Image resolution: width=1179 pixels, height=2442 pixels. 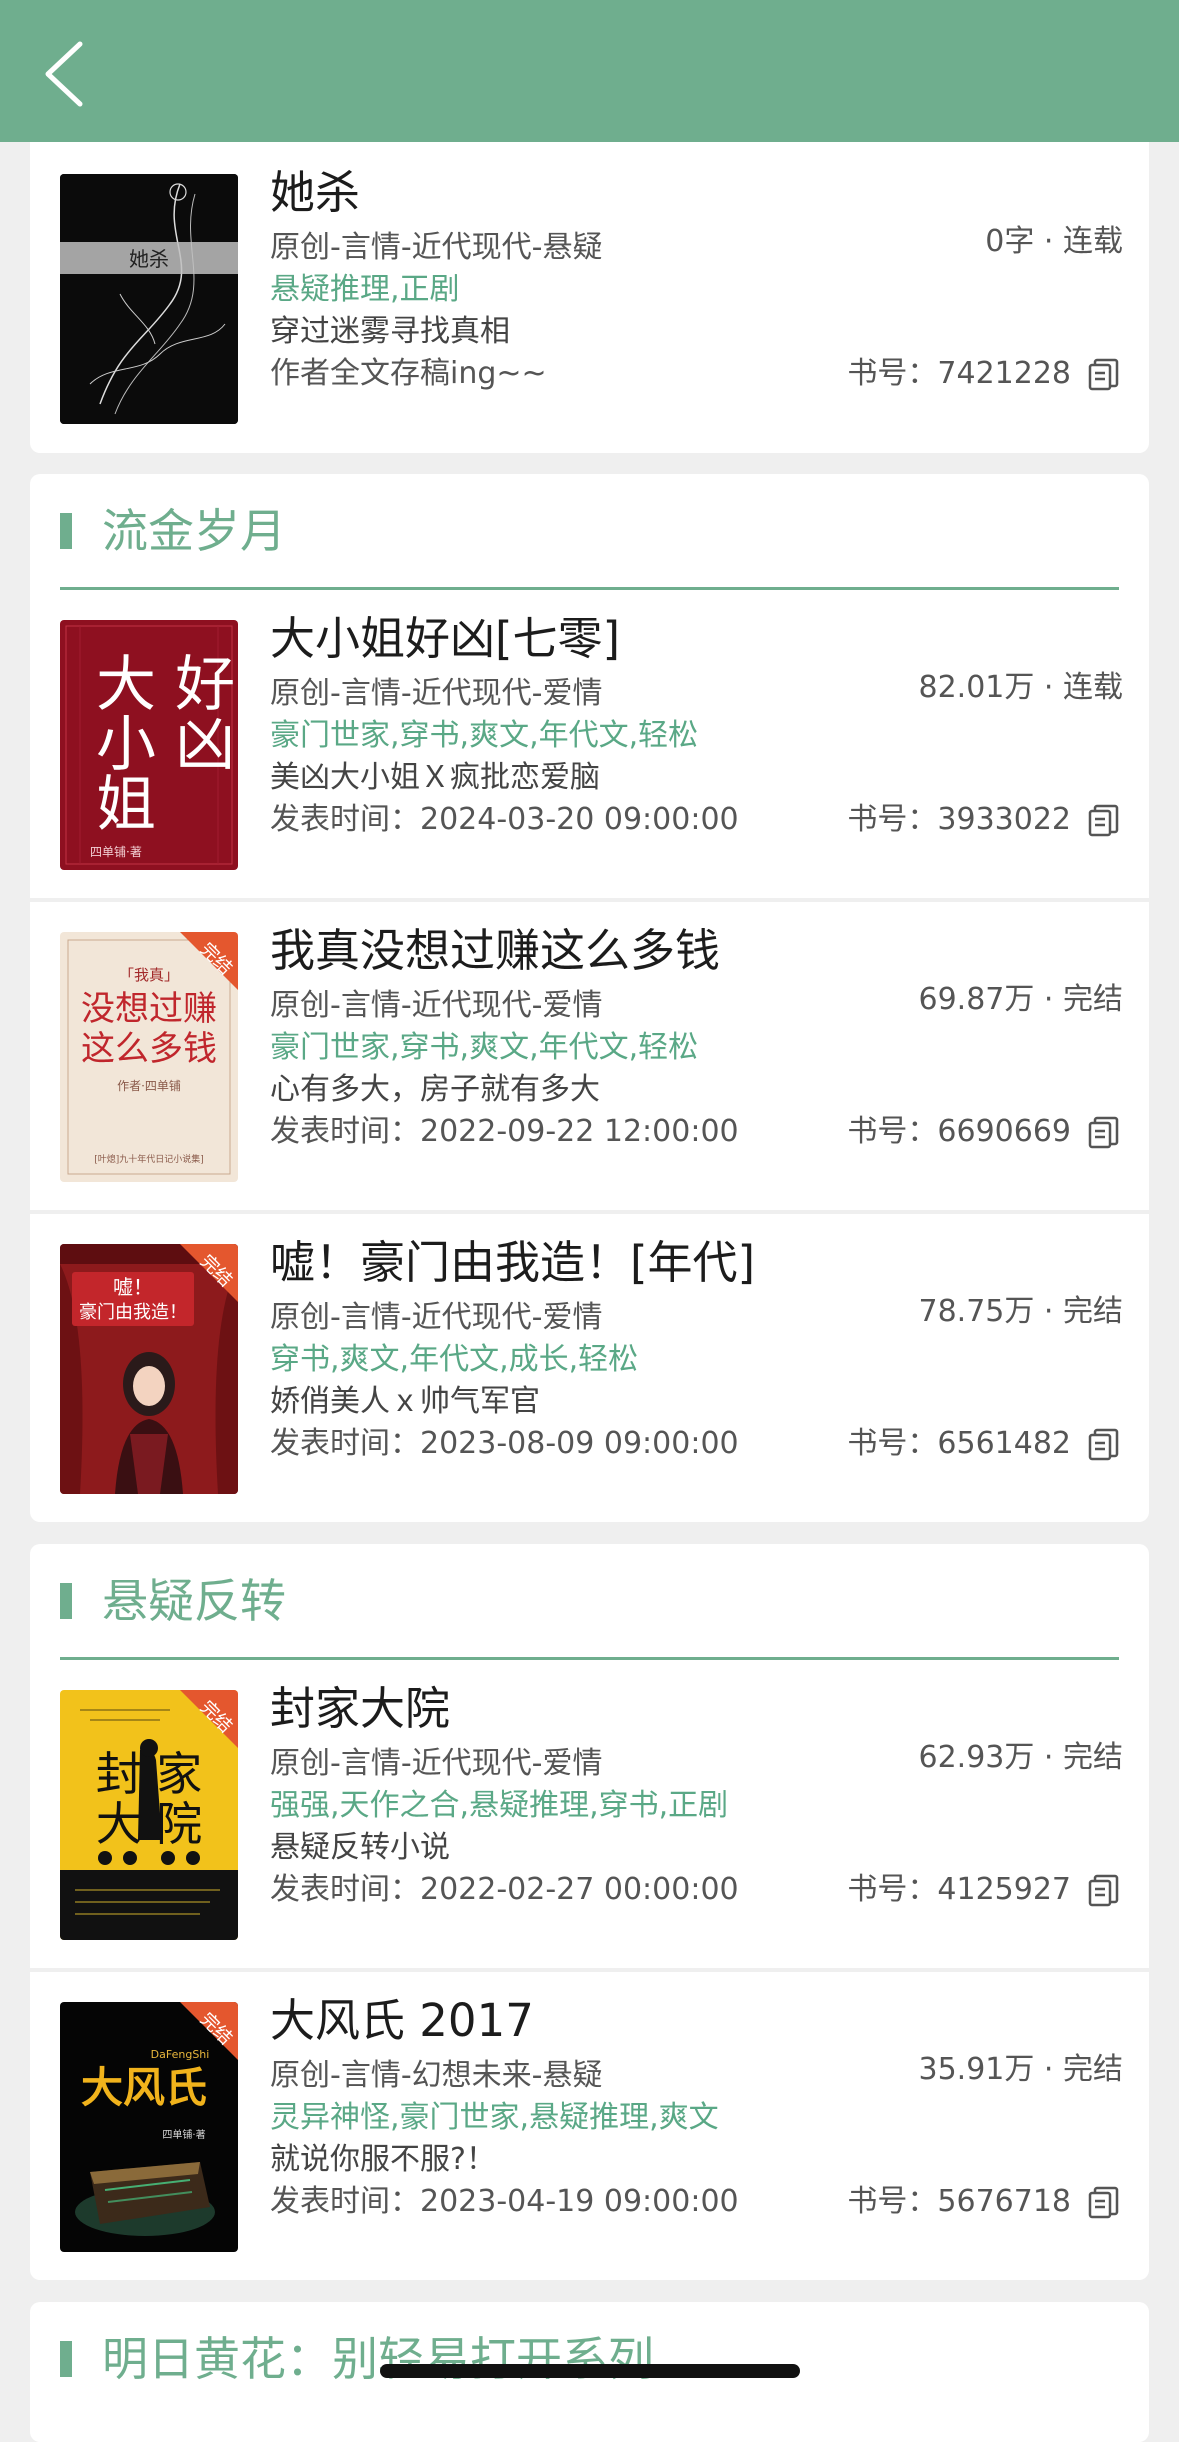 I want to click on book-cover: 完结 「我真」 没想过赚 这么多钱 作者·四单铺 [叶熄]九十年代日记小说集], so click(x=149, y=1057).